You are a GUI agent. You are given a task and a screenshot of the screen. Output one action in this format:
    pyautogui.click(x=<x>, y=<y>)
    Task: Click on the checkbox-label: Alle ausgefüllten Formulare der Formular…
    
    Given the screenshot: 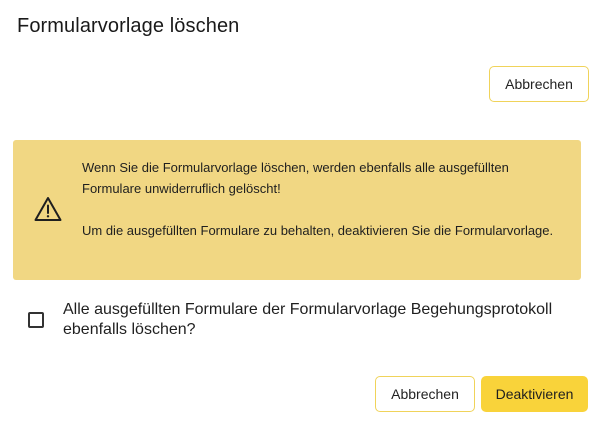 What is the action you would take?
    pyautogui.click(x=318, y=320)
    